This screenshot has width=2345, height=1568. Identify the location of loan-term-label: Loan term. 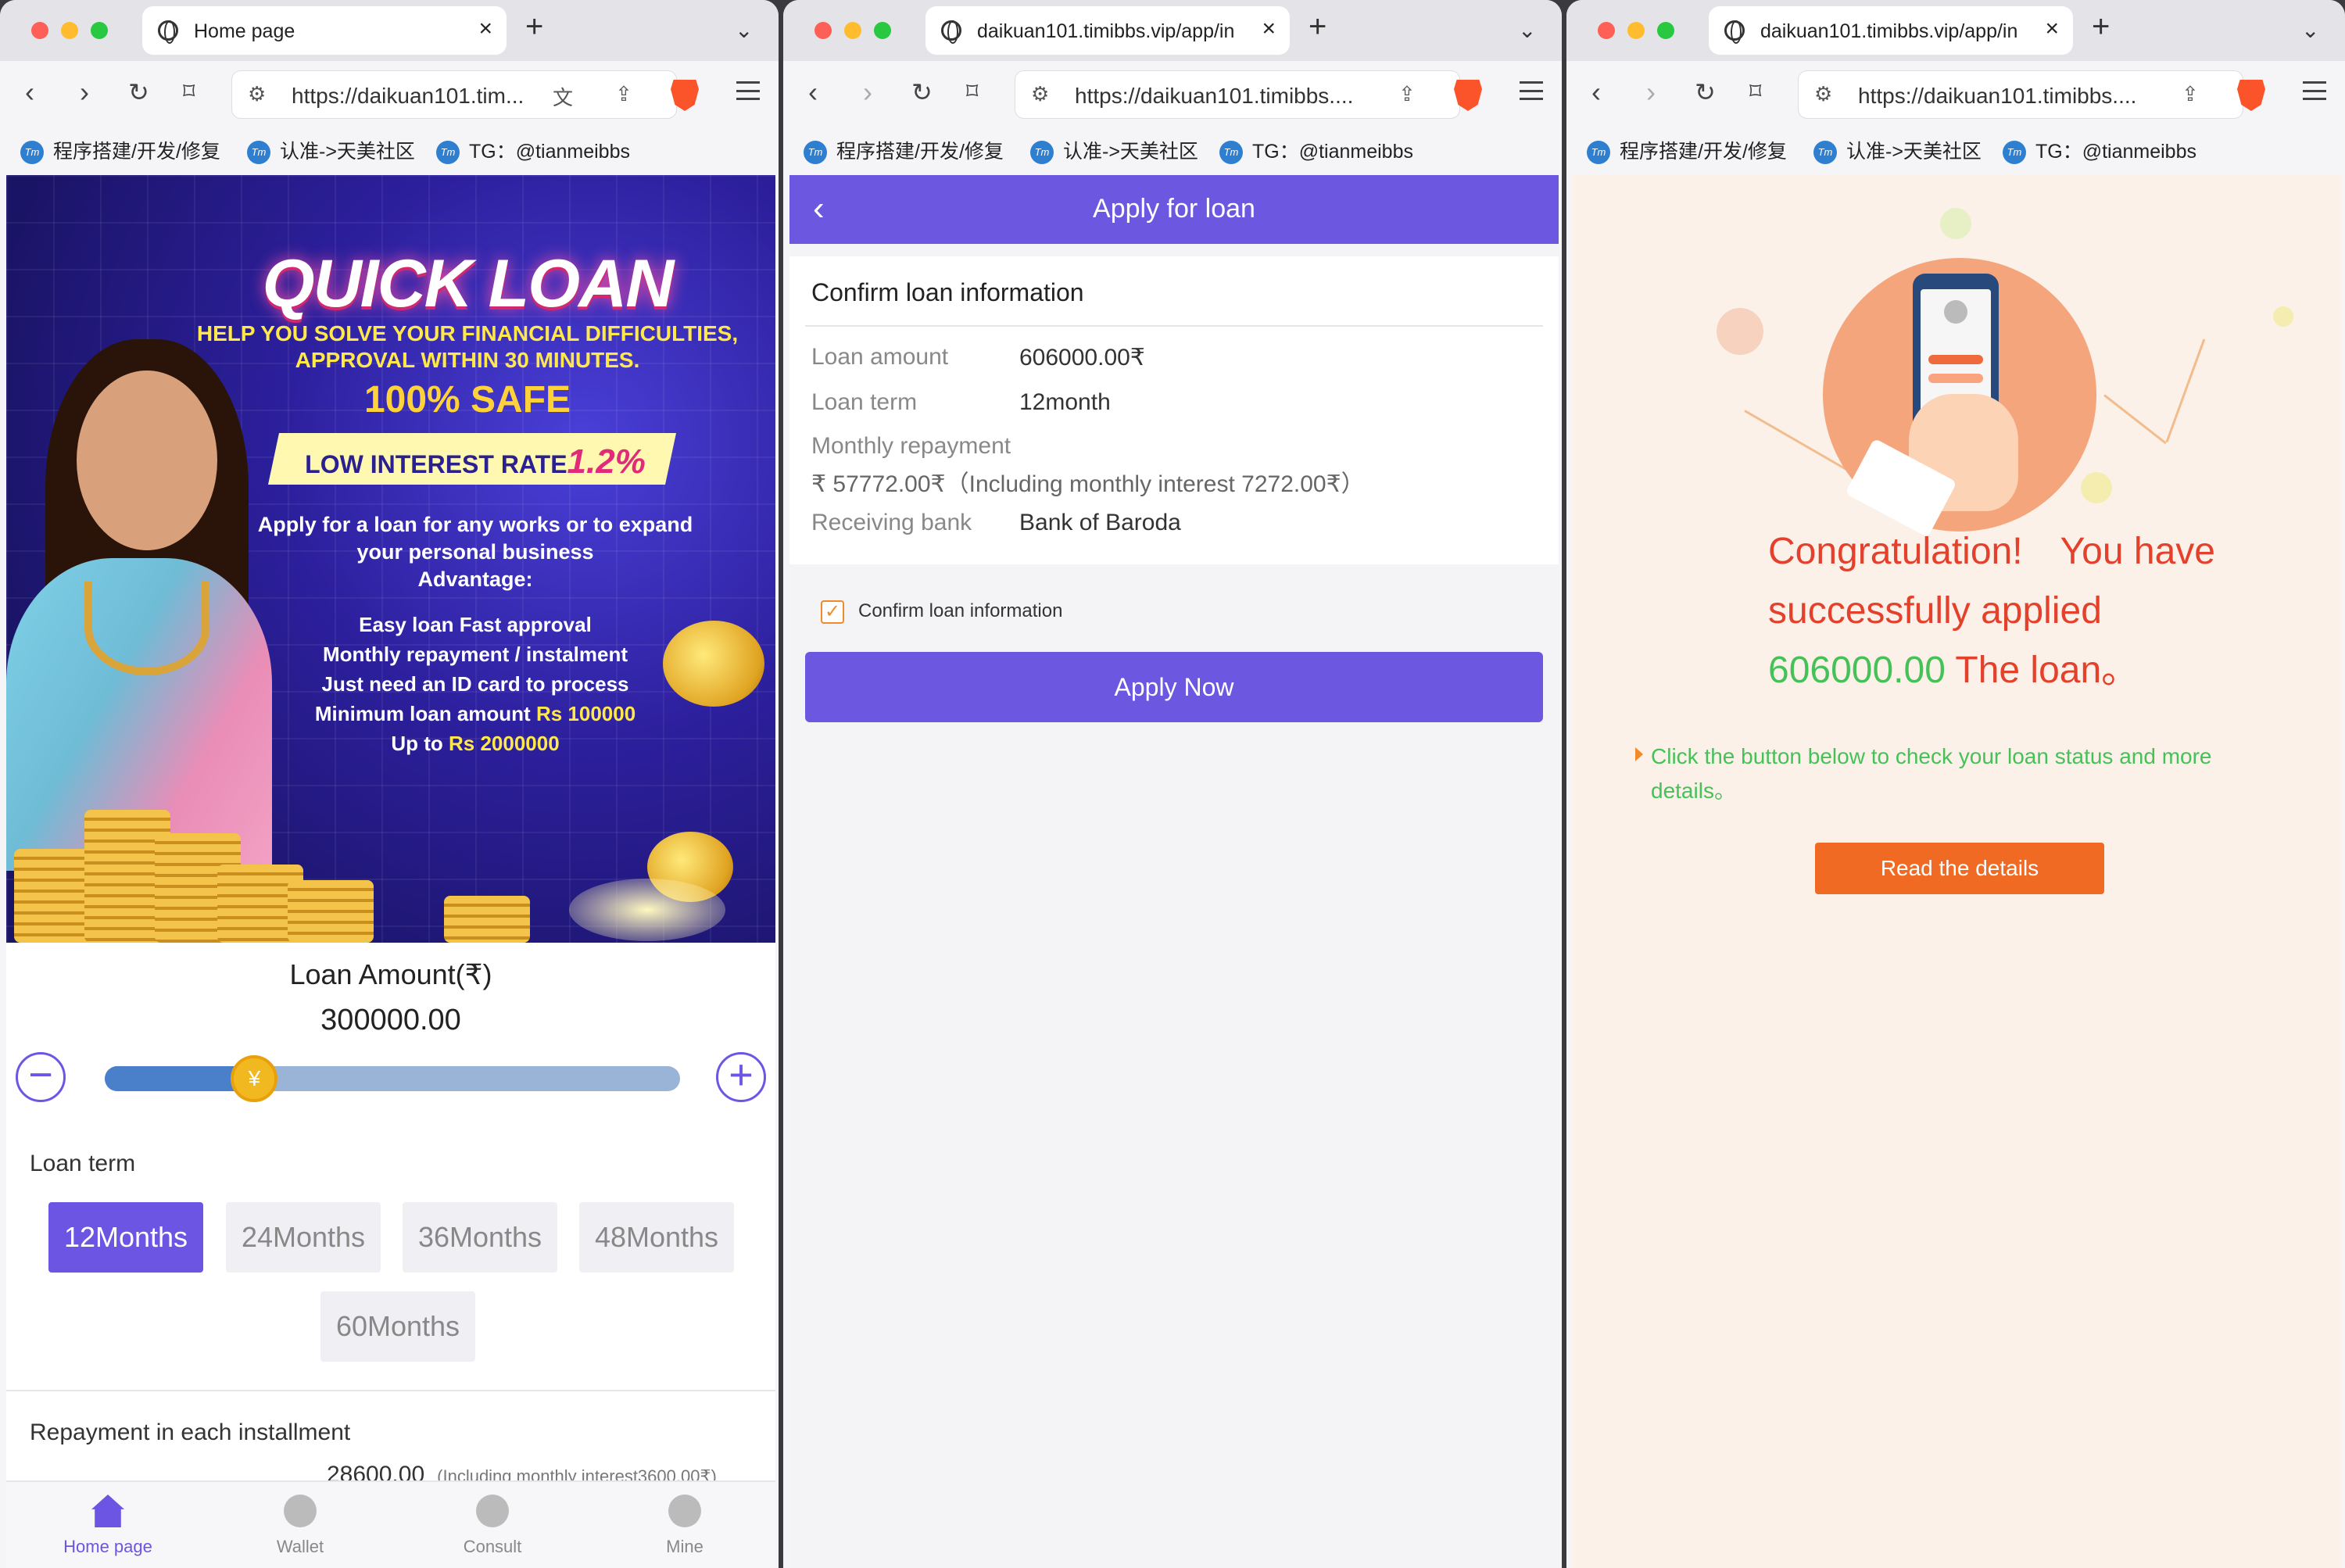
(83, 1163).